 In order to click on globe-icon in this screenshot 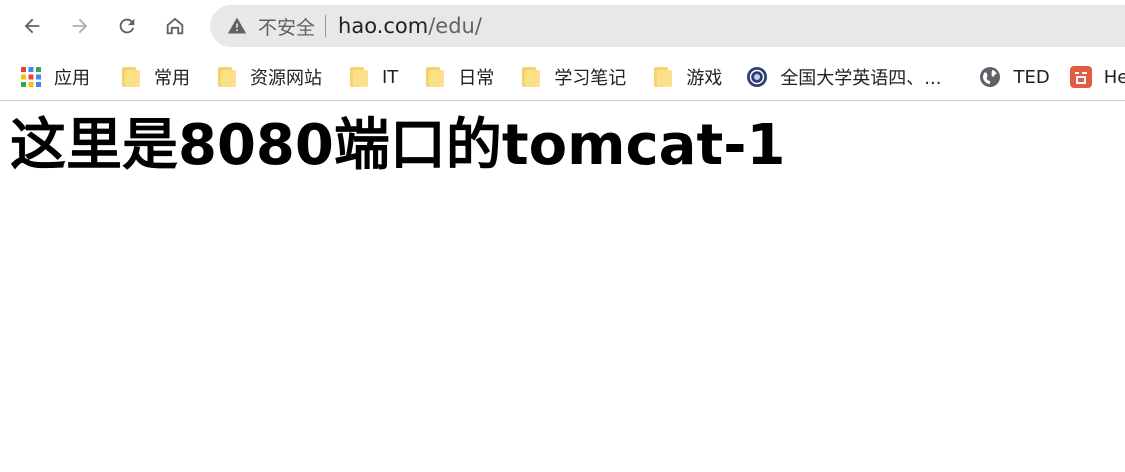, I will do `click(990, 77)`.